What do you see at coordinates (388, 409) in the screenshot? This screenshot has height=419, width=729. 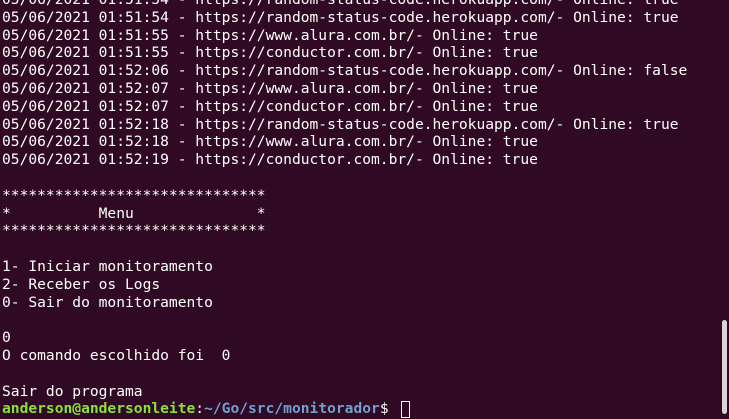 I see `prompt-symbol: $` at bounding box center [388, 409].